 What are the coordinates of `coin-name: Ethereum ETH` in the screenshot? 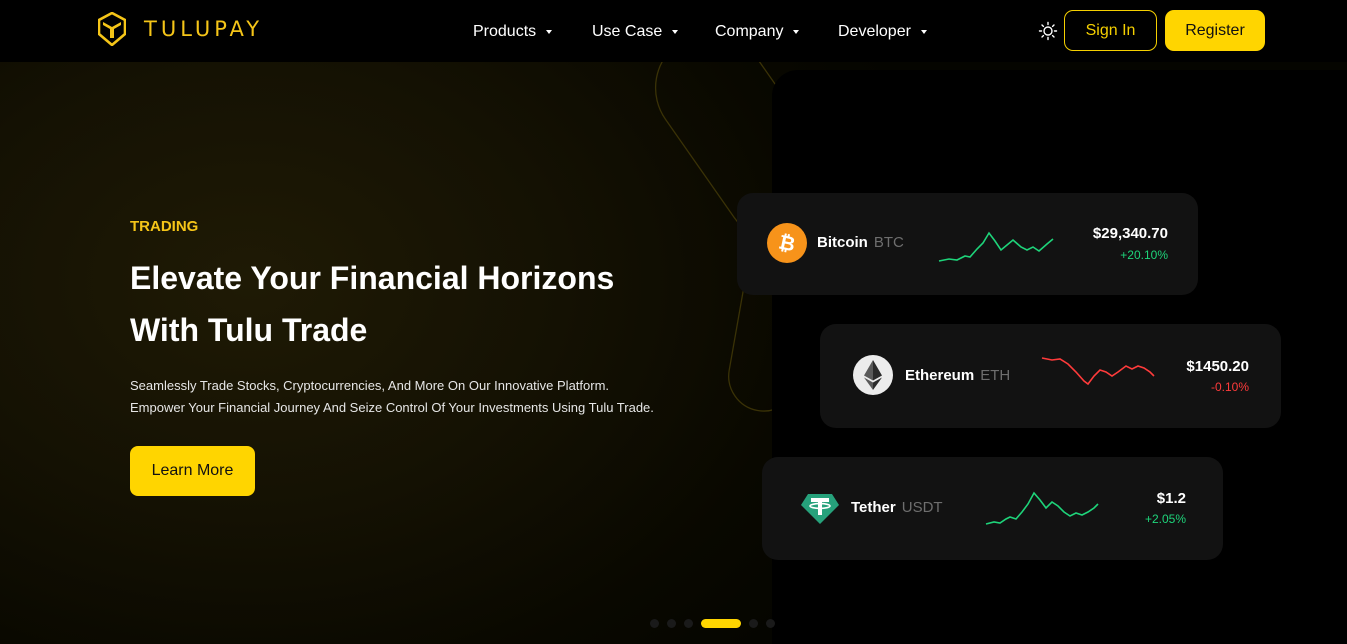 It's located at (957, 375).